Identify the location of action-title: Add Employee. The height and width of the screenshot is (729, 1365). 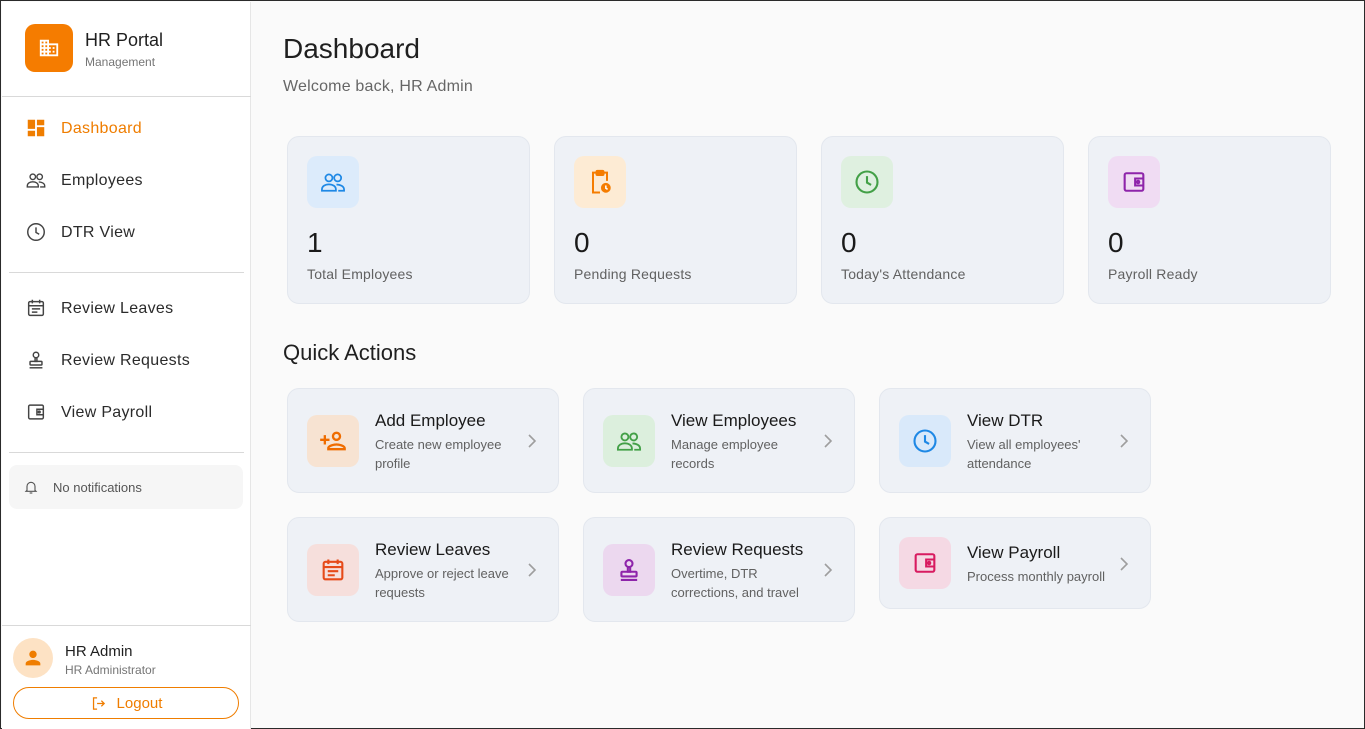
(430, 420).